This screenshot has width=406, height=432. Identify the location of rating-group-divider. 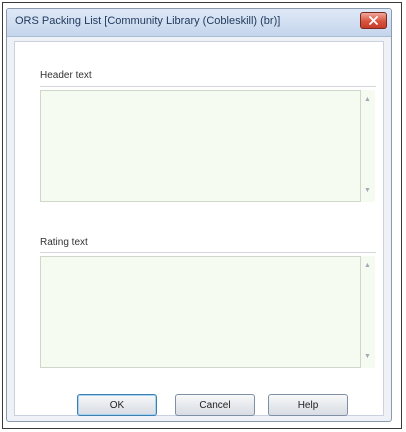
(208, 252).